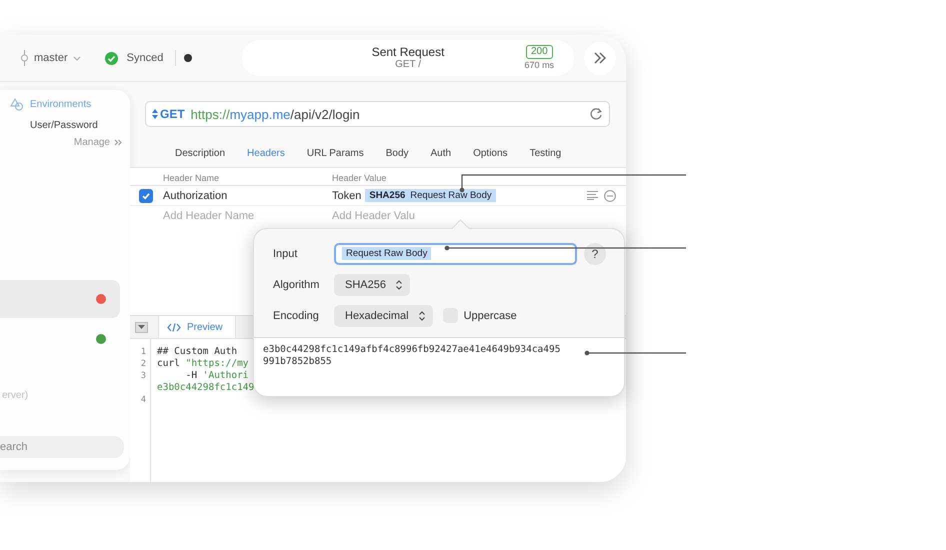 The width and height of the screenshot is (946, 550). Describe the element at coordinates (545, 153) in the screenshot. I see `tab: Testing` at that location.